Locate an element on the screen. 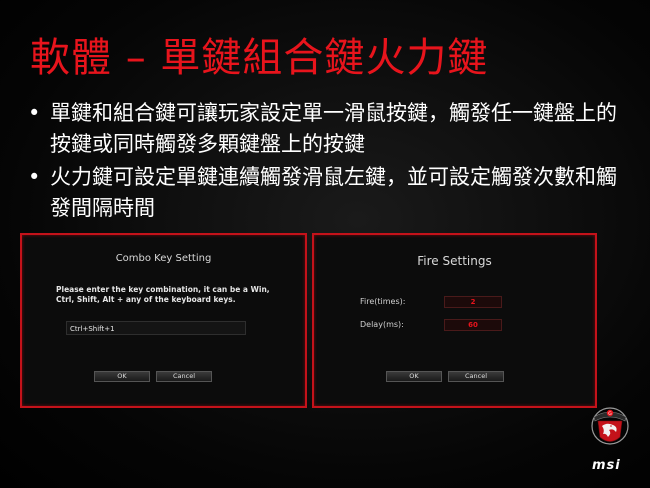  svg-text: G is located at coordinates (610, 414).